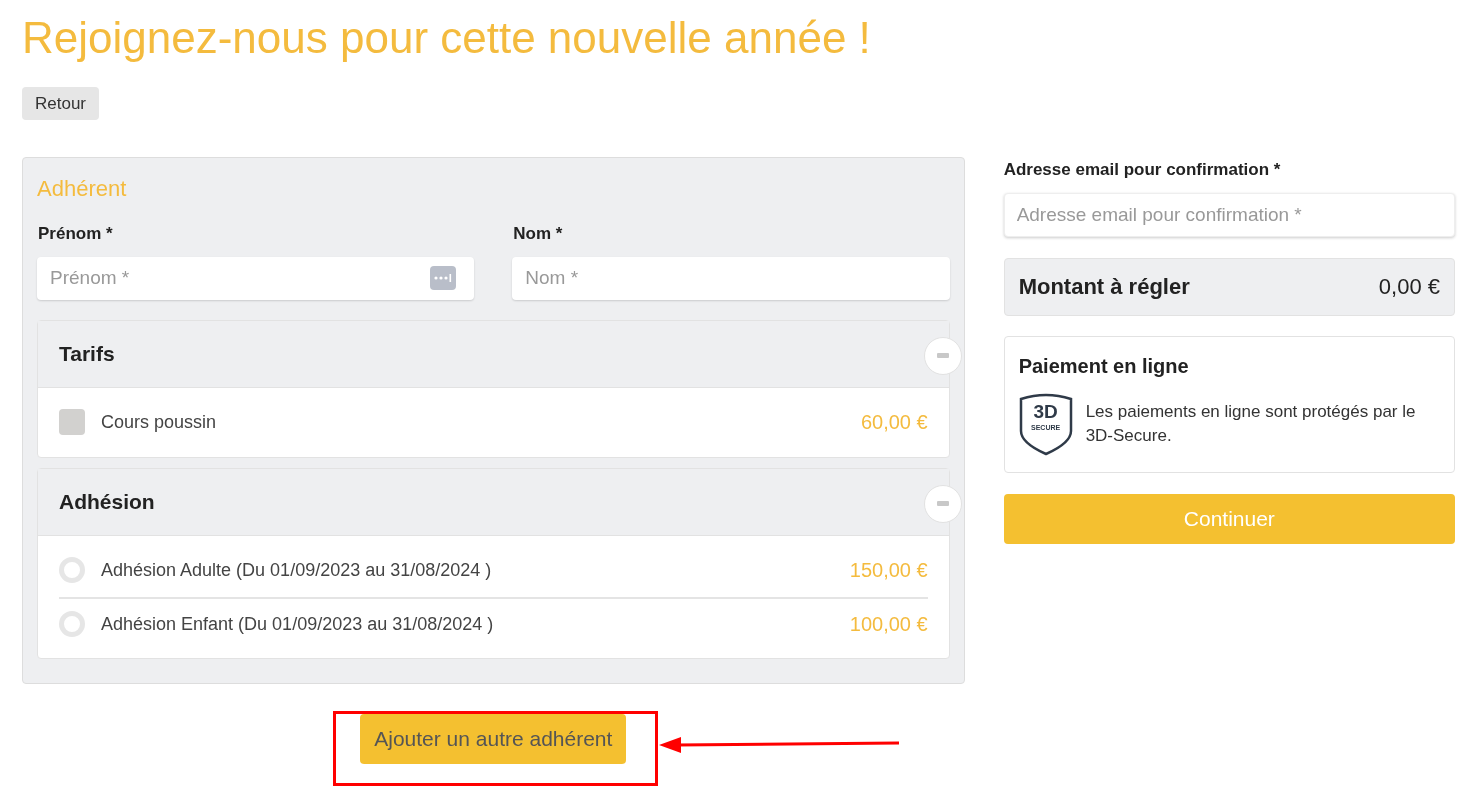 The image size is (1477, 795). What do you see at coordinates (1045, 424) in the screenshot?
I see `shield-icon` at bounding box center [1045, 424].